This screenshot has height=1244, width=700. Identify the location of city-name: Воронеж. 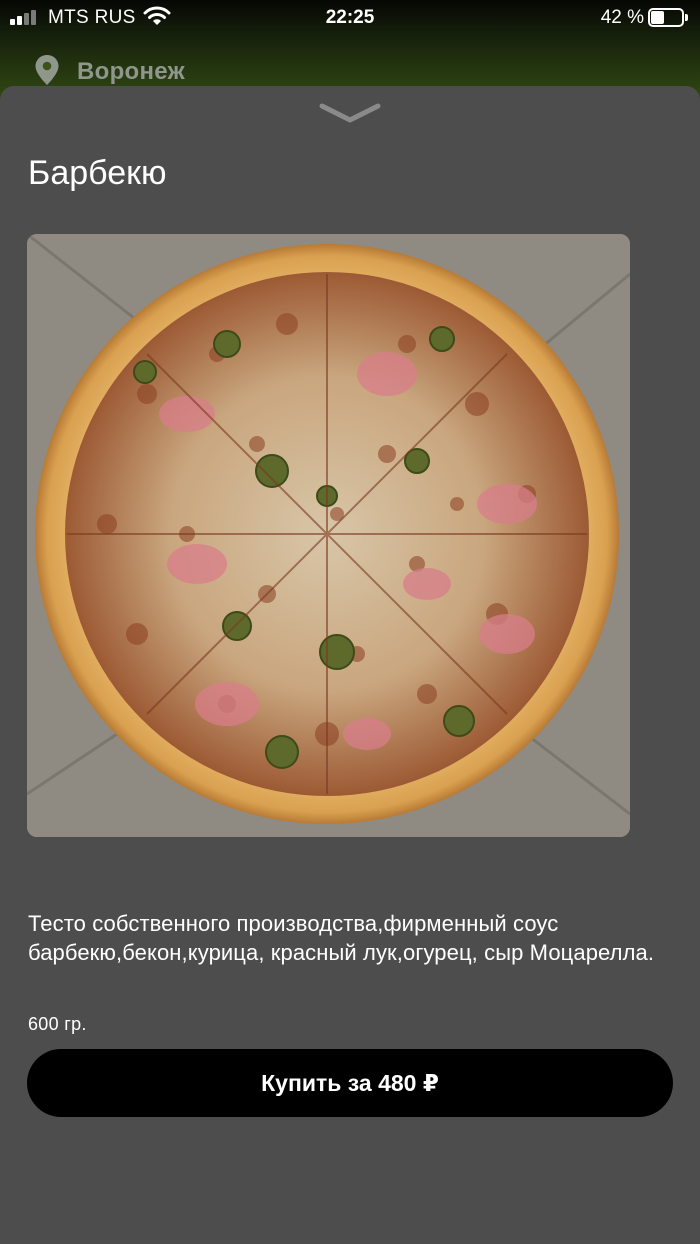
(131, 71).